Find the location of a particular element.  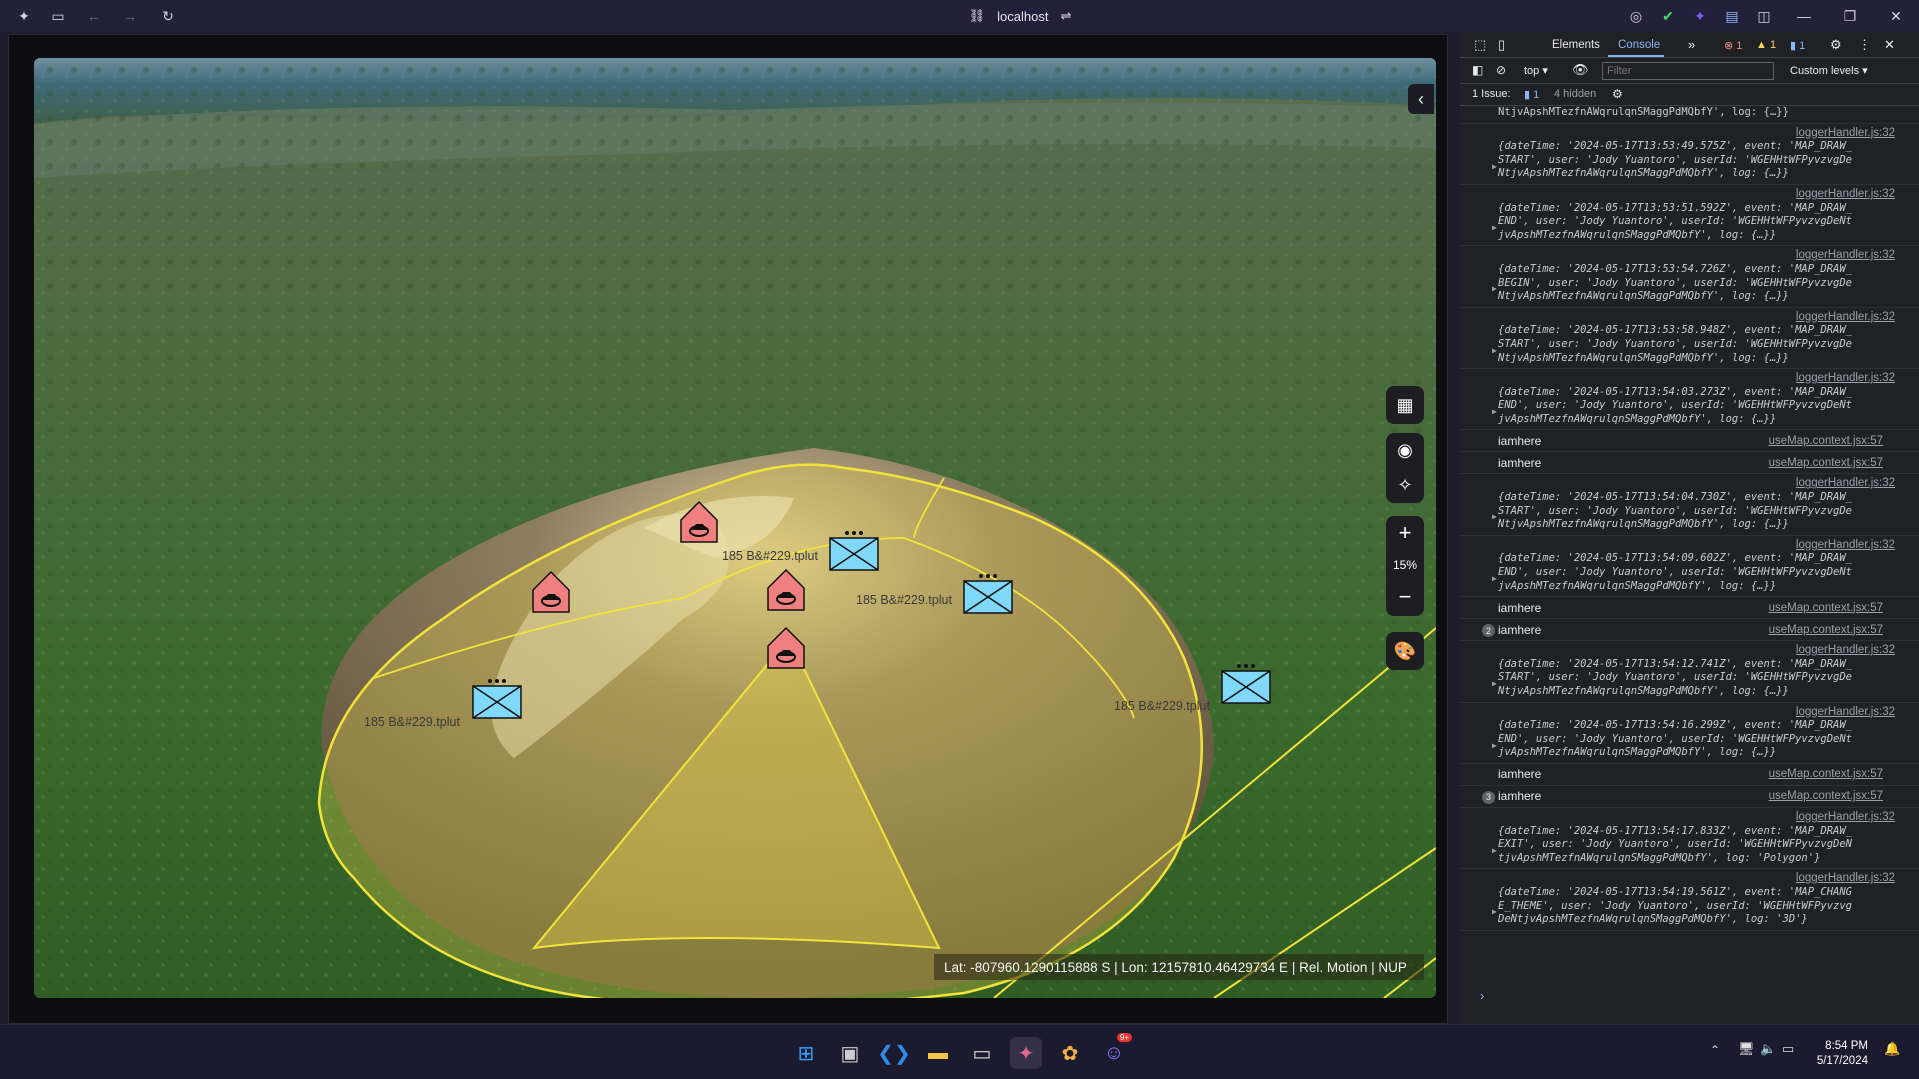

issues-settings-icon: ⚙ is located at coordinates (1617, 94).